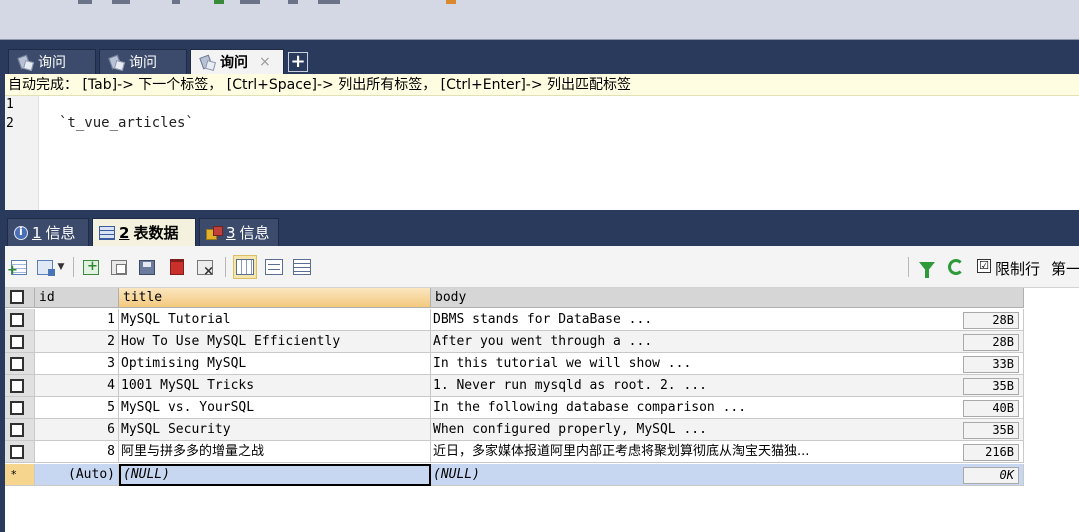 The image size is (1079, 532). I want to click on select-all-checkbox, so click(17, 297).